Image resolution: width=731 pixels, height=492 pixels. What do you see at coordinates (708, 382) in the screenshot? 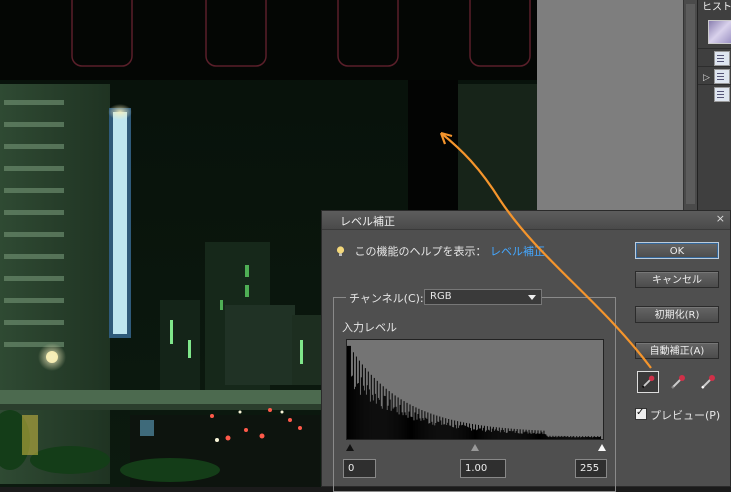
I see `white-eyedropper-icon` at bounding box center [708, 382].